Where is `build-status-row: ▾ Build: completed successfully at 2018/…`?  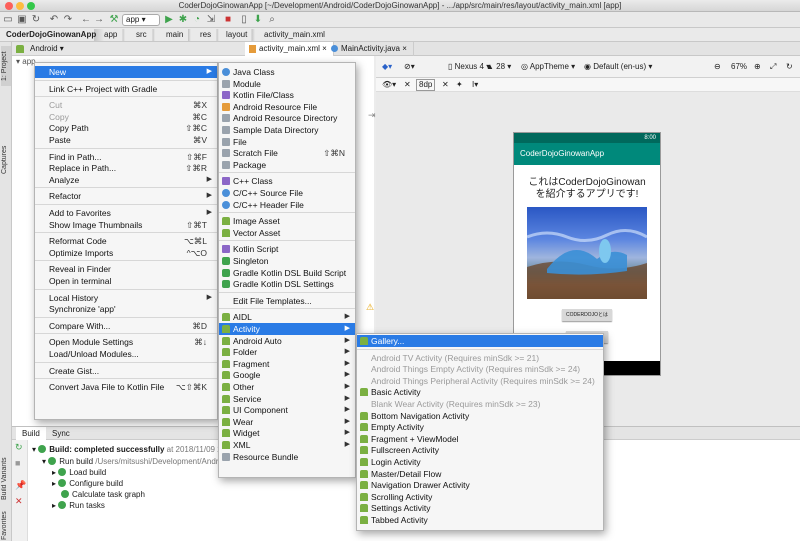 build-status-row: ▾ Build: completed successfully at 2018/… is located at coordinates (129, 449).